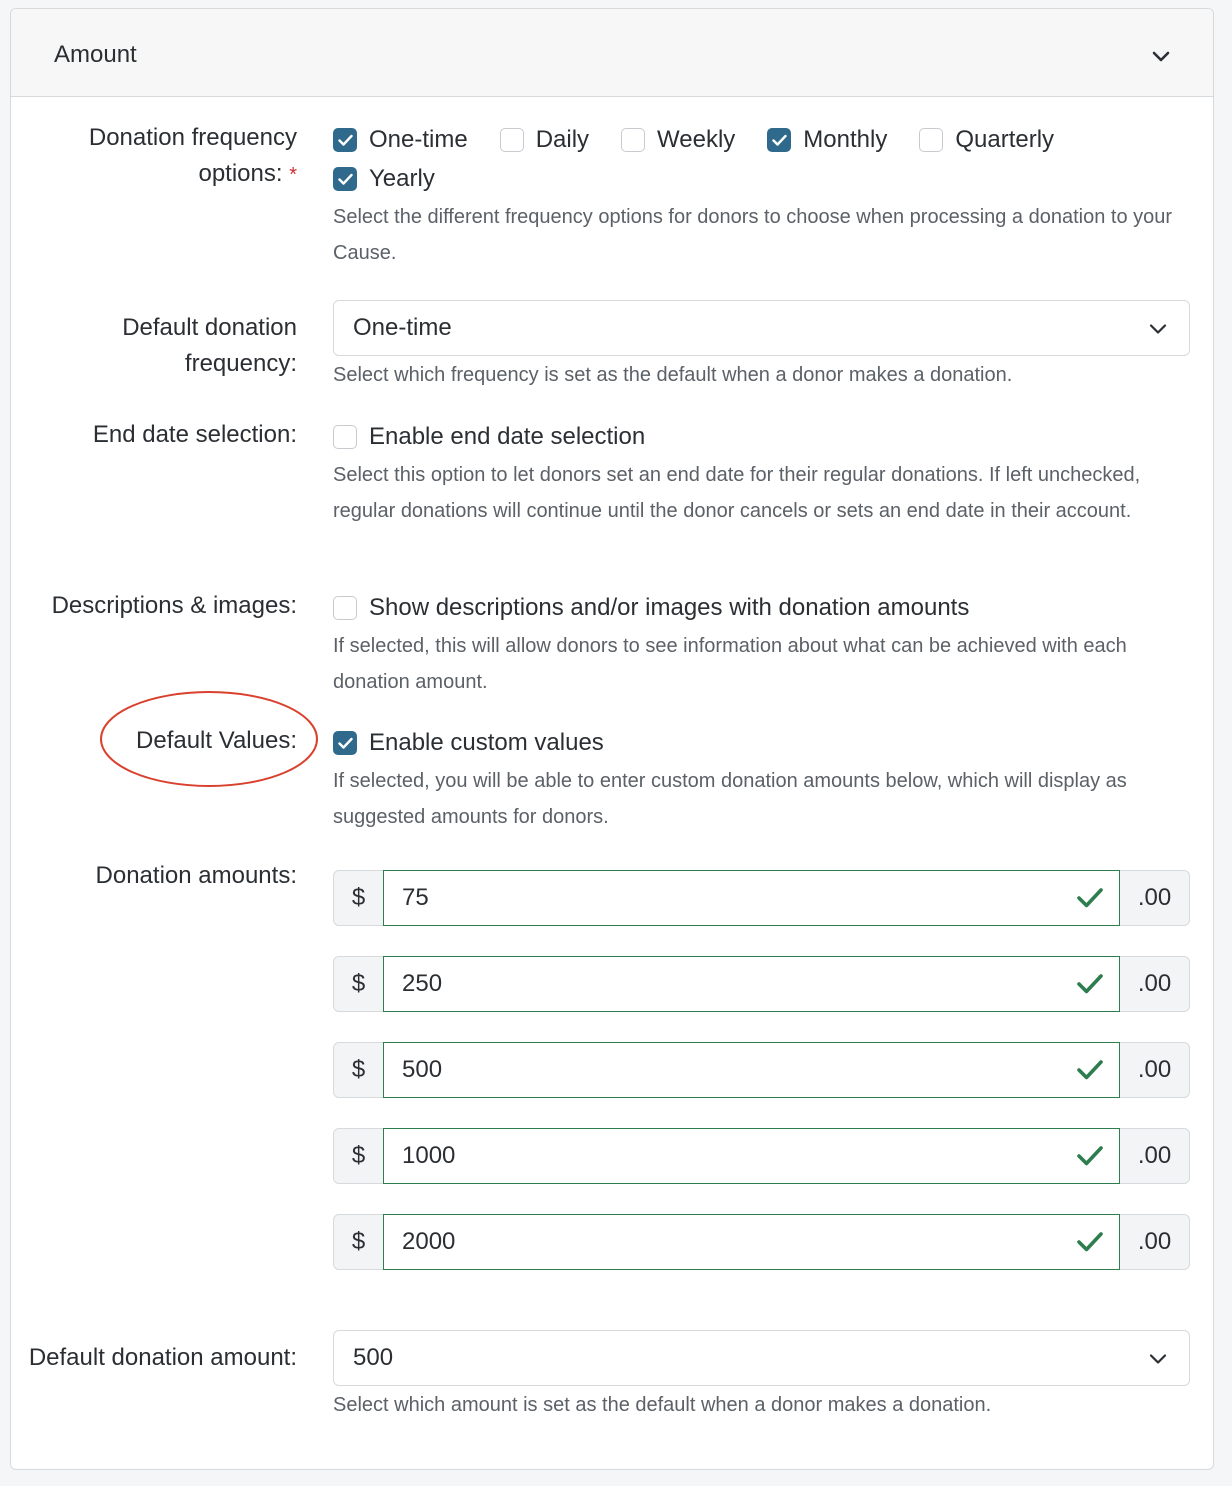 The width and height of the screenshot is (1232, 1486). I want to click on end-date-label: End date selection:, so click(194, 434).